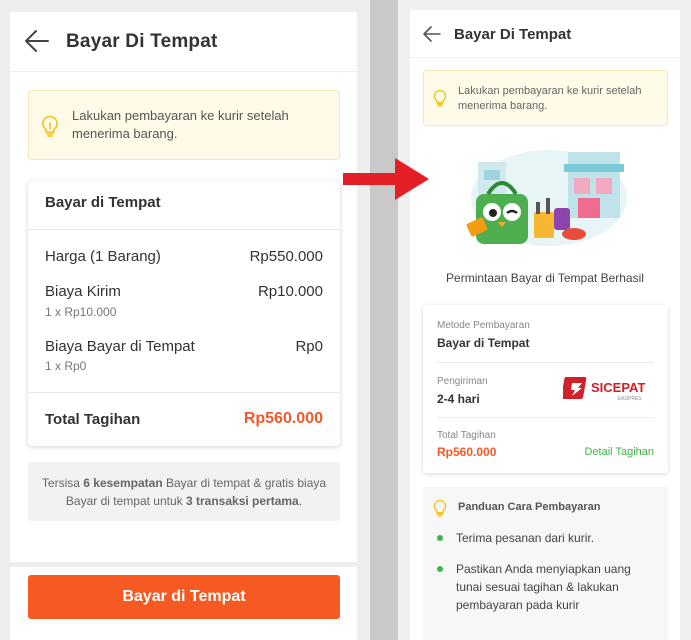 The height and width of the screenshot is (640, 691). I want to click on summary-title: Bayar di Tempat, so click(103, 202).